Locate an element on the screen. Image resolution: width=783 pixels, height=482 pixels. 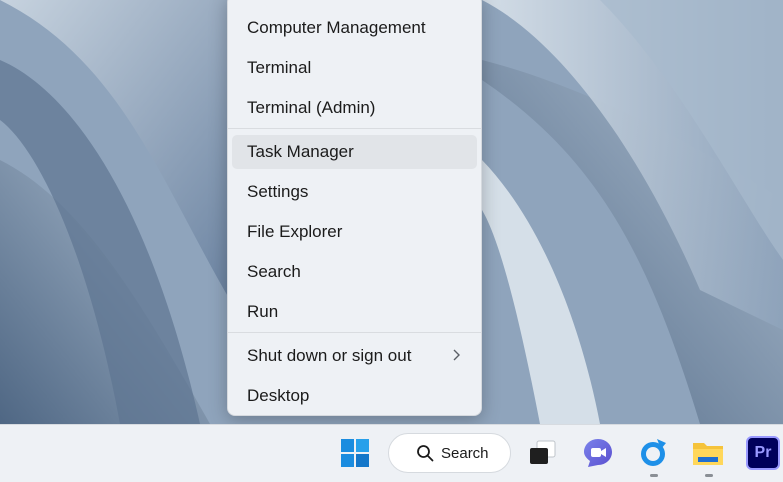
menu-item-shut-down: Shut down or sign out is located at coordinates (354, 356).